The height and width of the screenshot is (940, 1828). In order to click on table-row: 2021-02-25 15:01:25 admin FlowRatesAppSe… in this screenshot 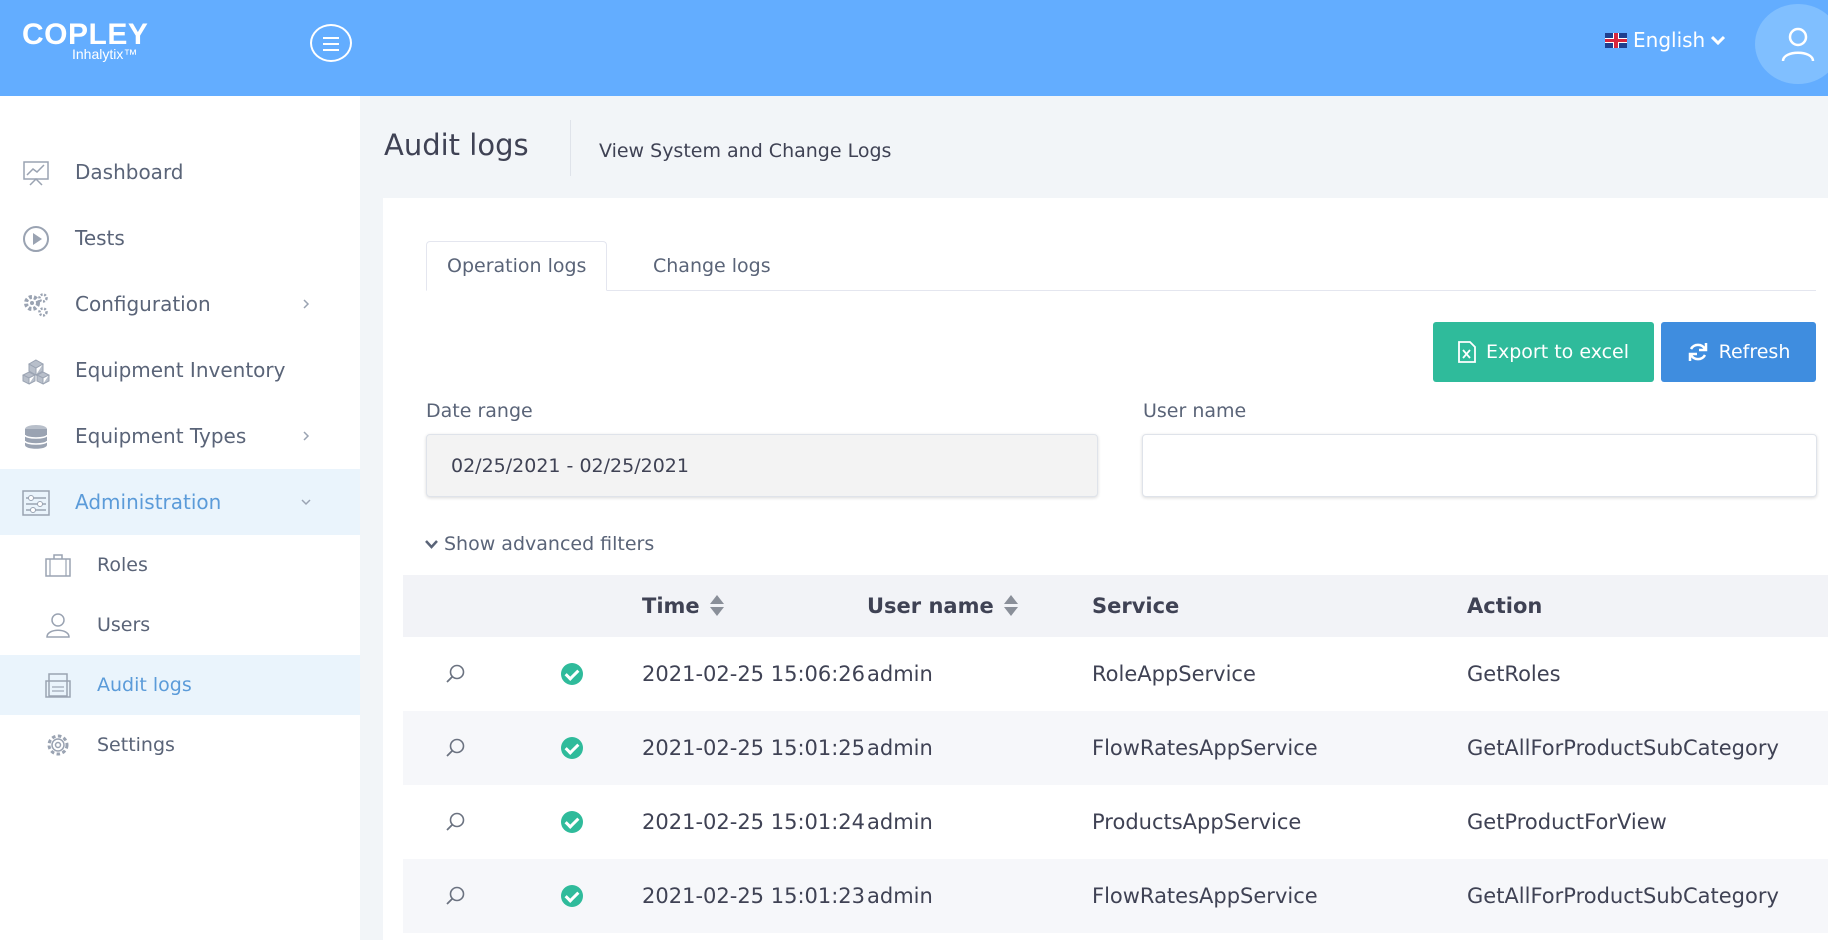, I will do `click(1115, 748)`.